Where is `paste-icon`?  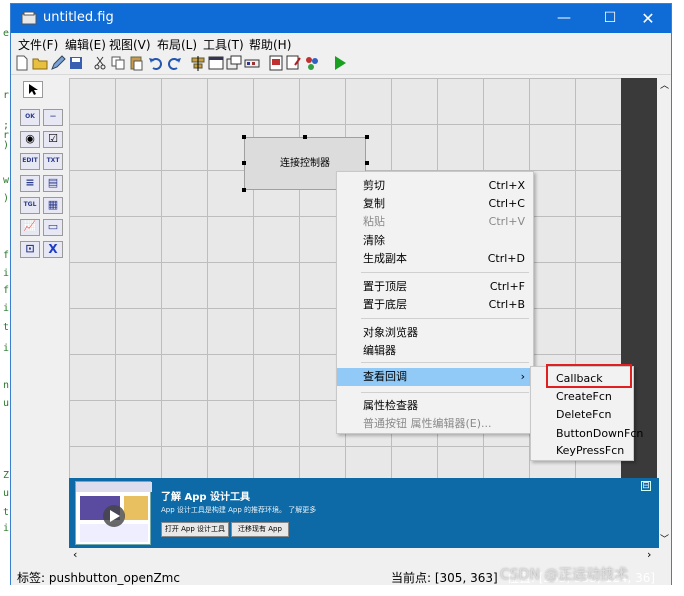
paste-icon is located at coordinates (136, 63).